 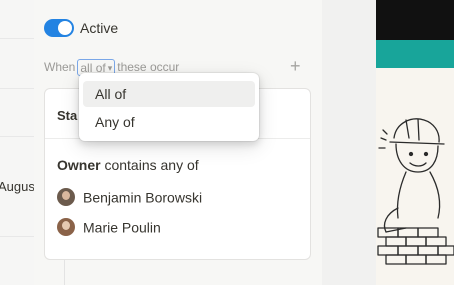 I want to click on toggle-knob, so click(x=65, y=28).